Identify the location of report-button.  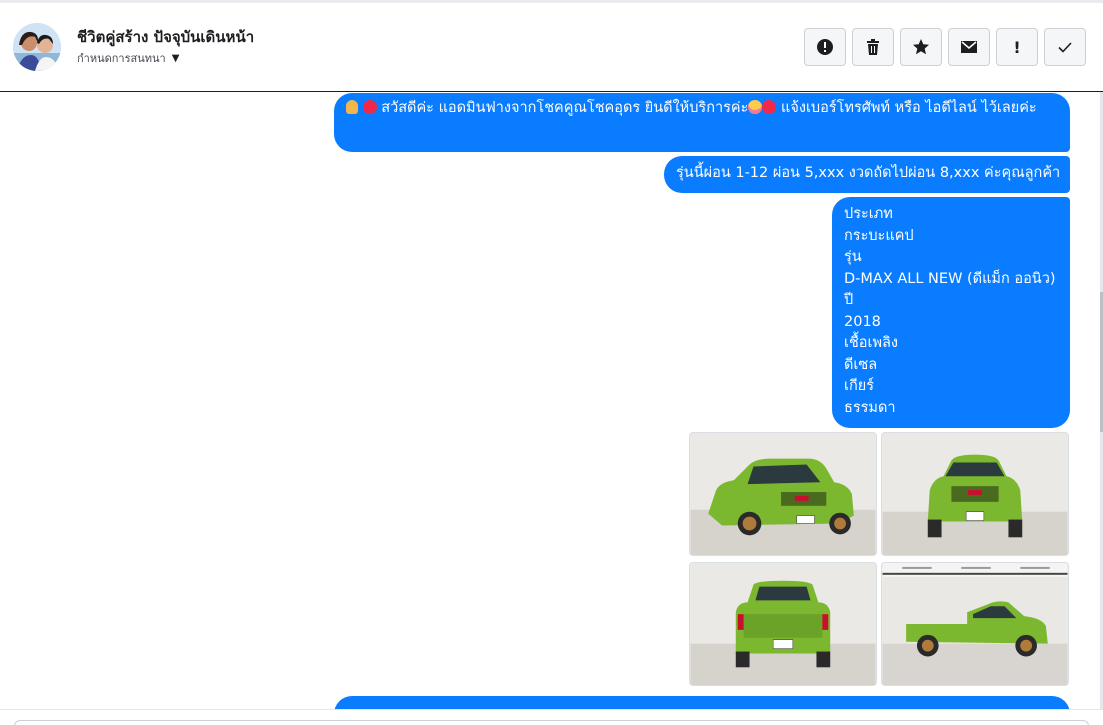
(825, 47).